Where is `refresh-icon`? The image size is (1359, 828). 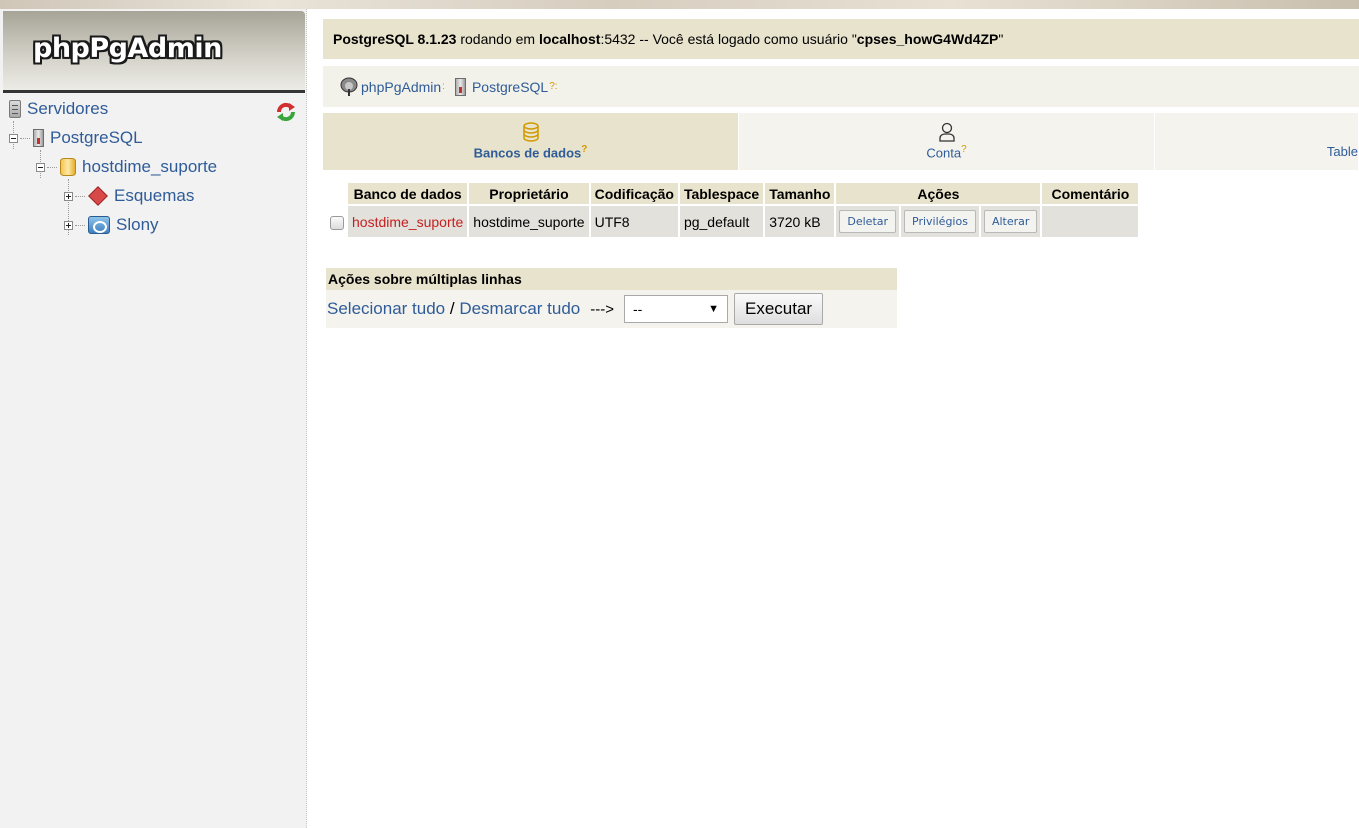
refresh-icon is located at coordinates (286, 112).